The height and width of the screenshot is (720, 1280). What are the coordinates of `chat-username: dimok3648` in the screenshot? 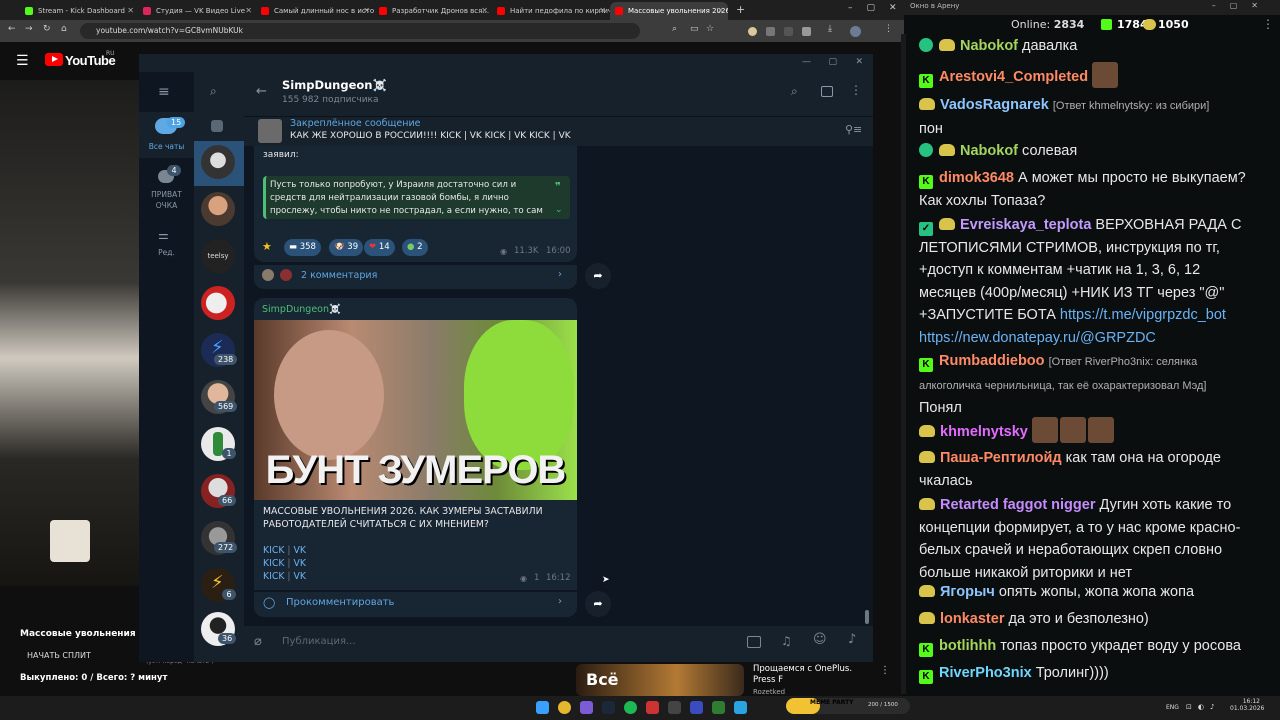 It's located at (976, 178).